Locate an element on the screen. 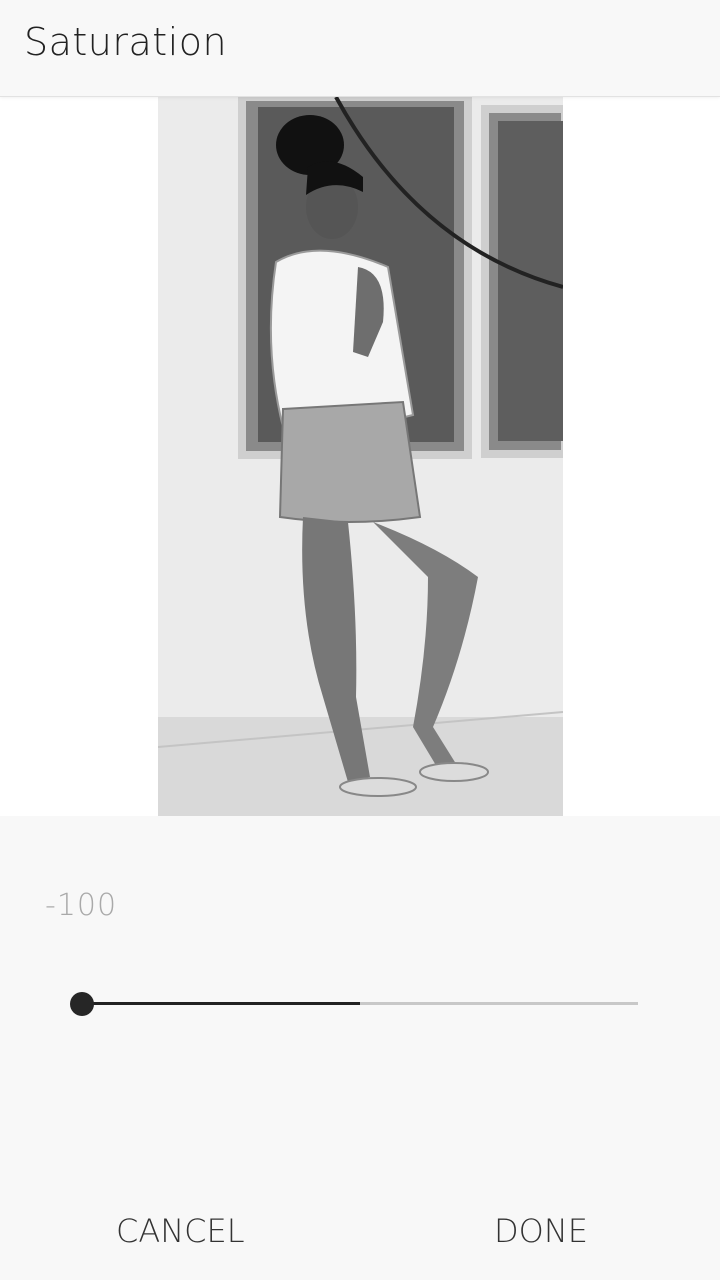  slider-thumb is located at coordinates (82, 1004).